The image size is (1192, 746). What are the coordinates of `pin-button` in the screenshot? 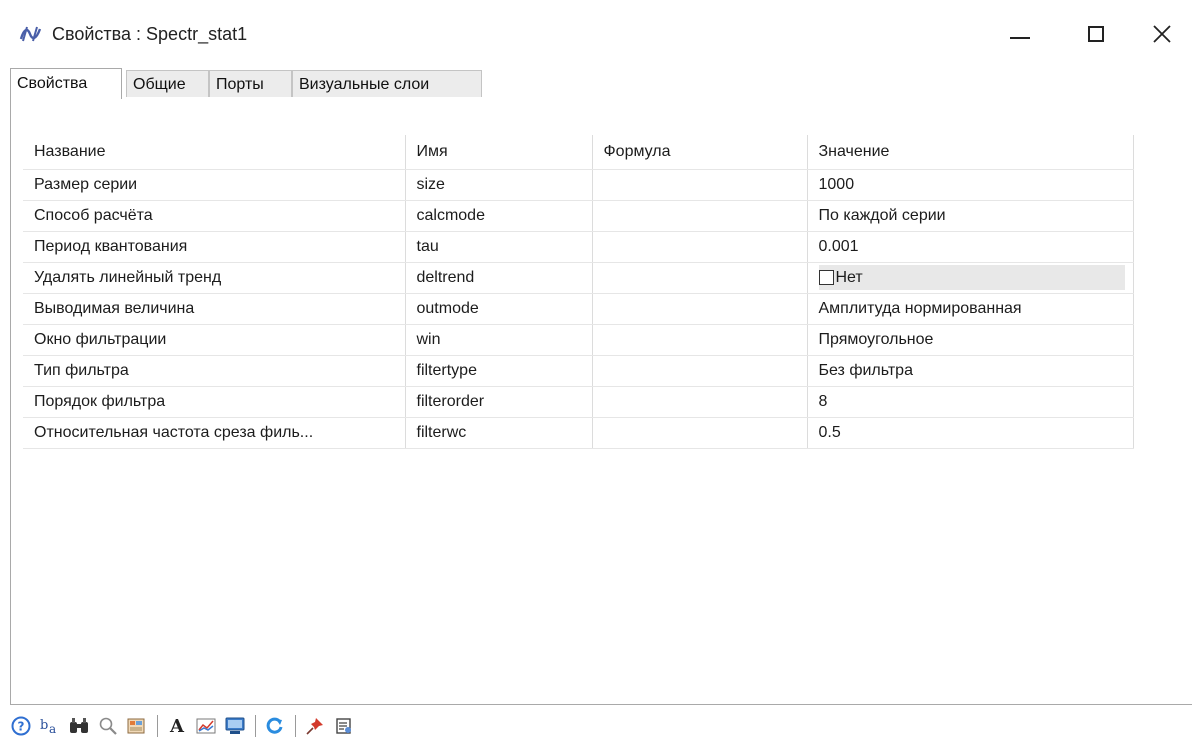 It's located at (315, 726).